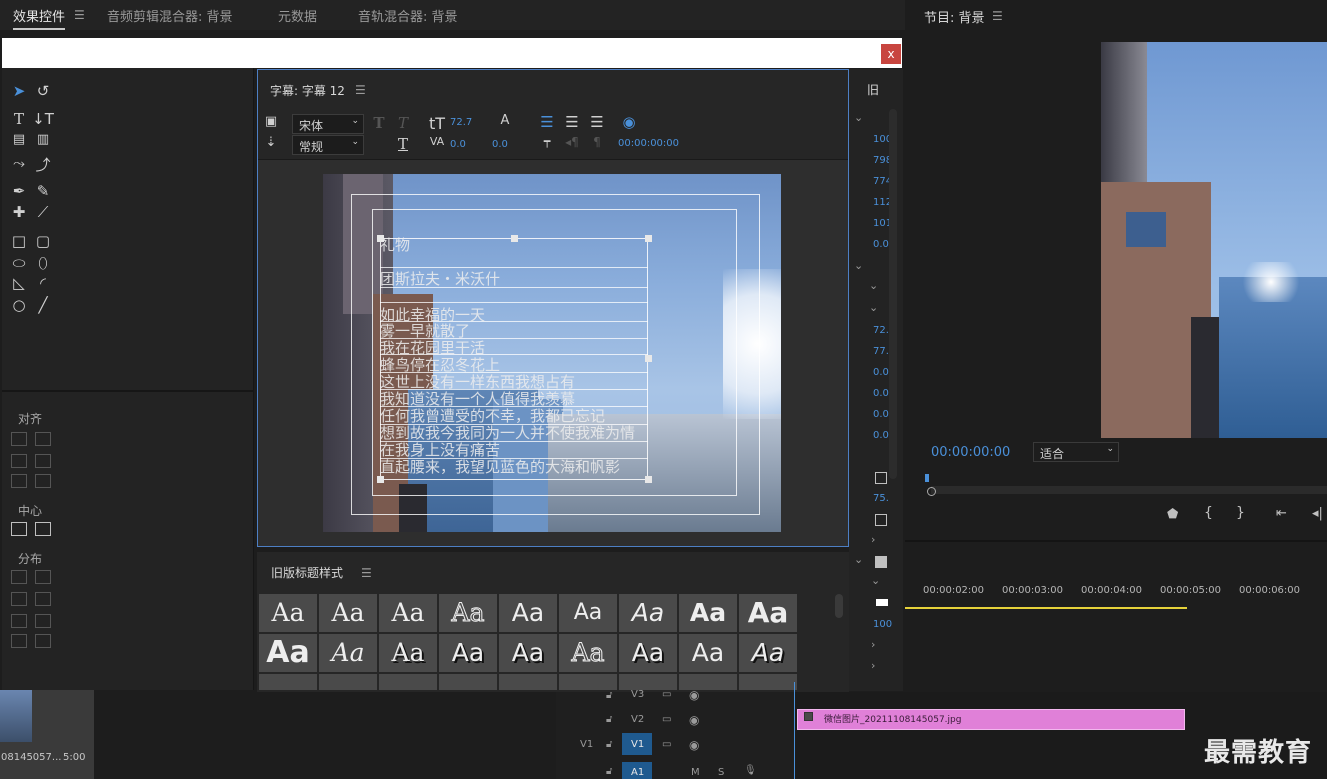  I want to click on rotation-tool-icon: ↺, so click(43, 91).